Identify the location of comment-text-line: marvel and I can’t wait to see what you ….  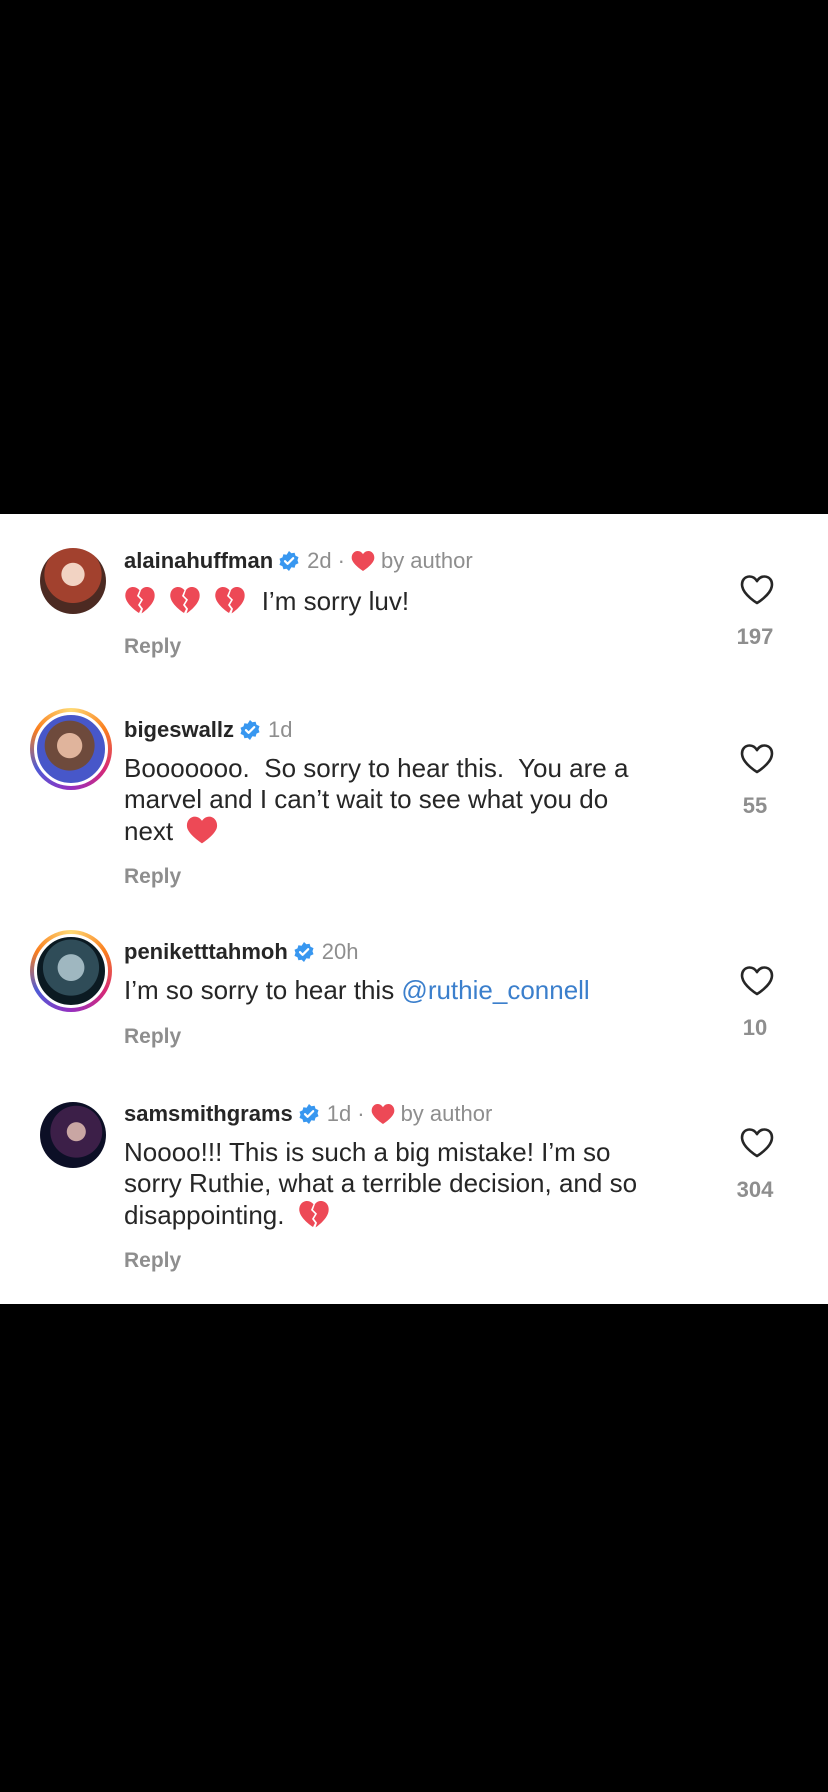
(366, 799).